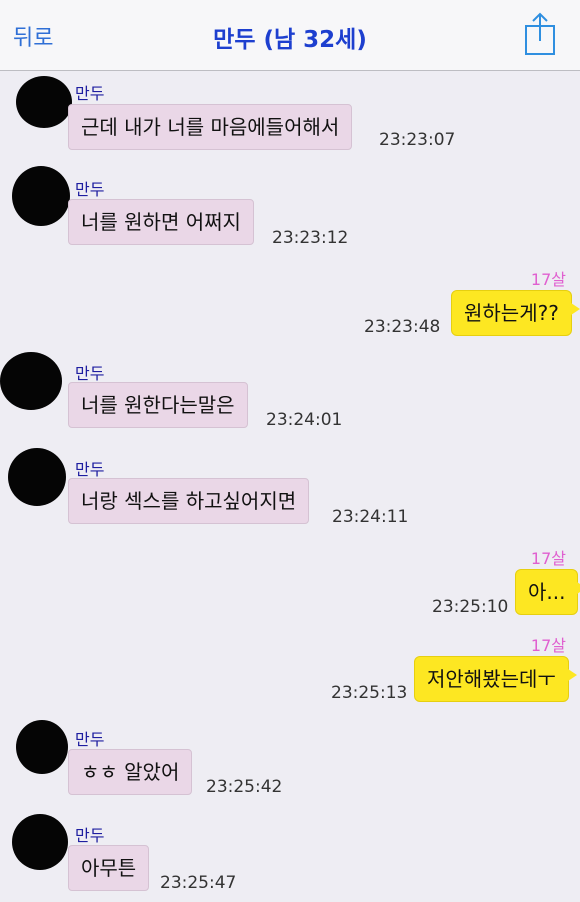  I want to click on message-time: 23:23:12, so click(310, 238).